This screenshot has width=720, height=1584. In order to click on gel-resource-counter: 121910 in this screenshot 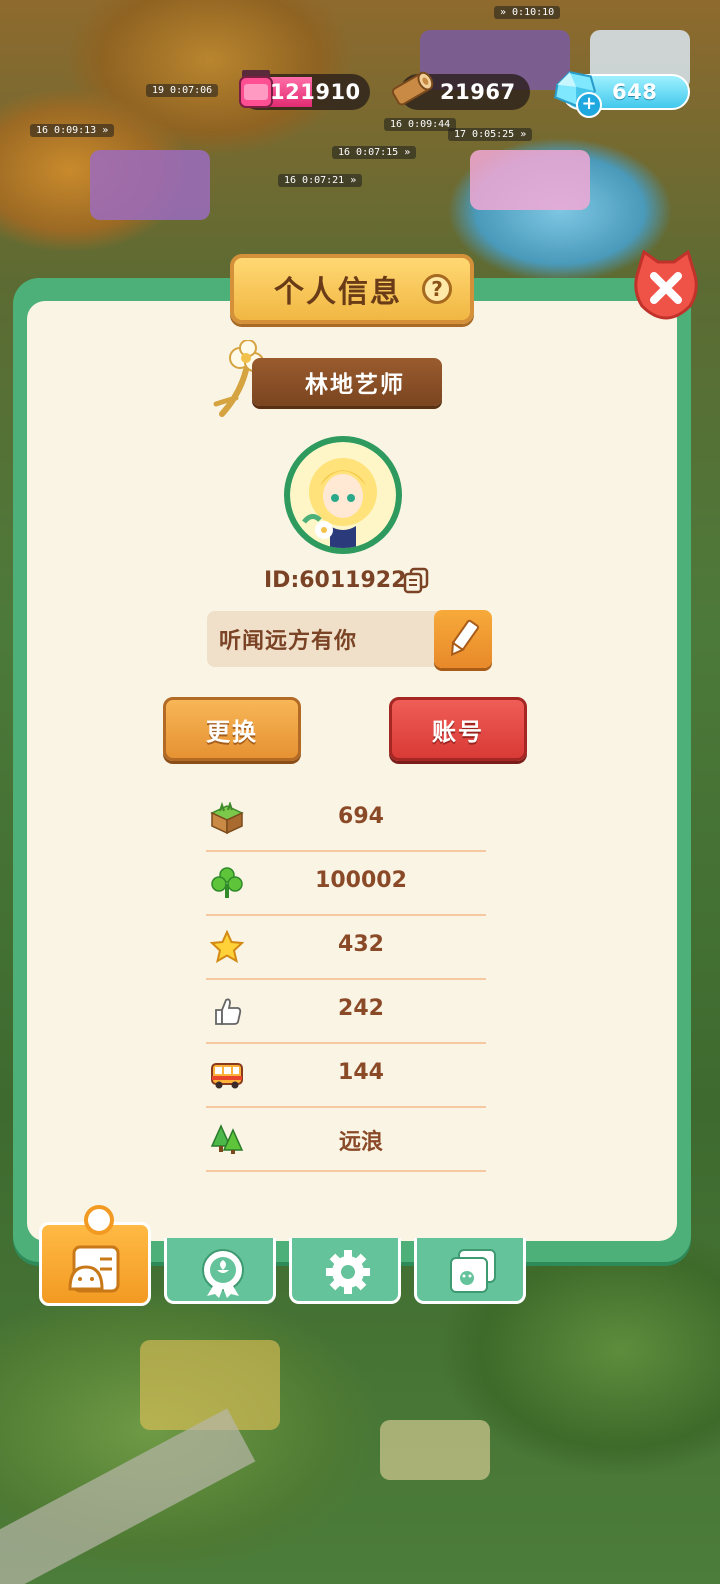, I will do `click(304, 90)`.